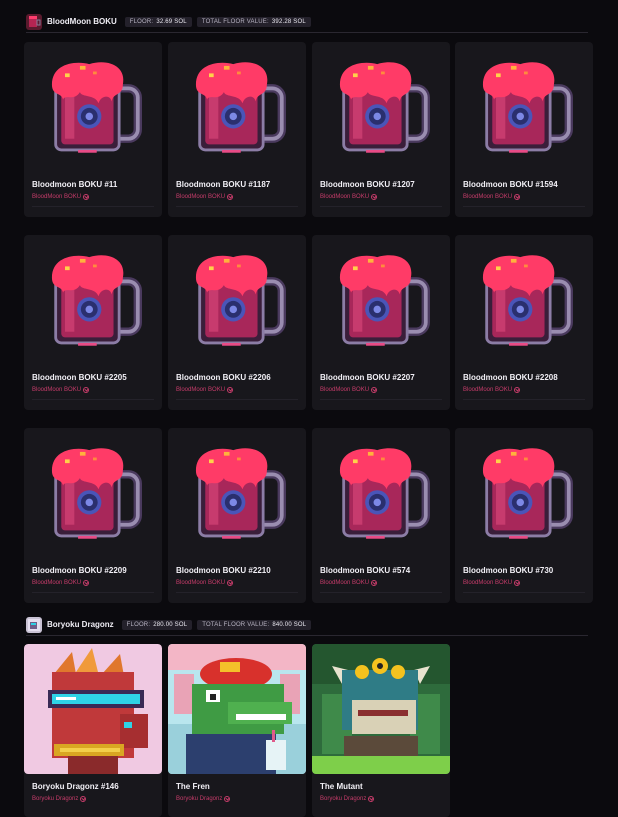 This screenshot has height=817, width=618. I want to click on nft-card: Bloodmoon BOKU #2207 BloodMoon BOKU, so click(381, 322).